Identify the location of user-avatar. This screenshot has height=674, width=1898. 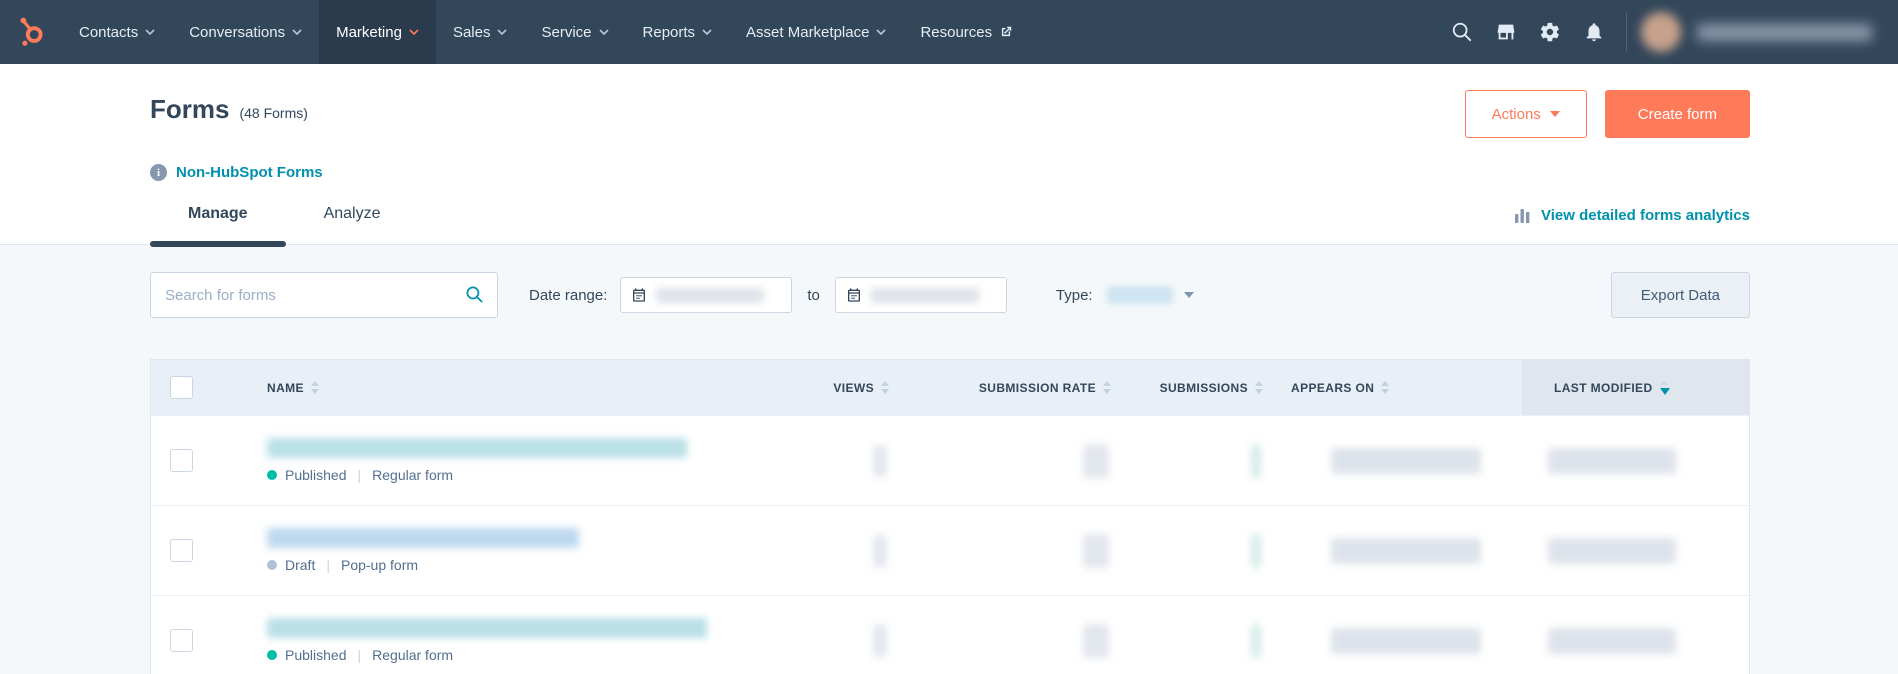
(1661, 32).